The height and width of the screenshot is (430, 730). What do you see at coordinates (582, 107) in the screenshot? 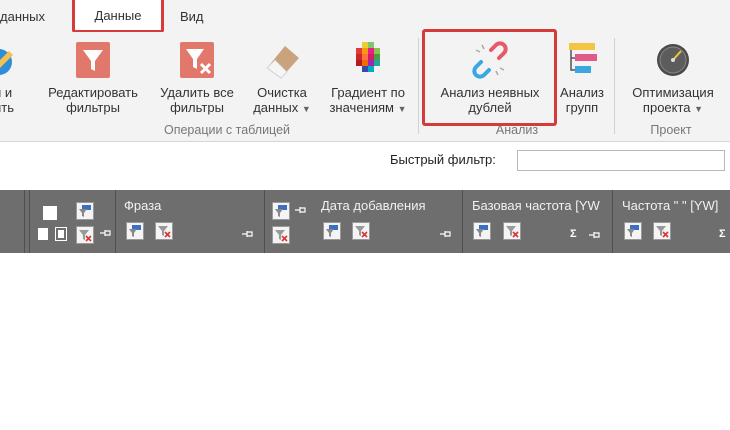
I see `ribbon-label: групп` at bounding box center [582, 107].